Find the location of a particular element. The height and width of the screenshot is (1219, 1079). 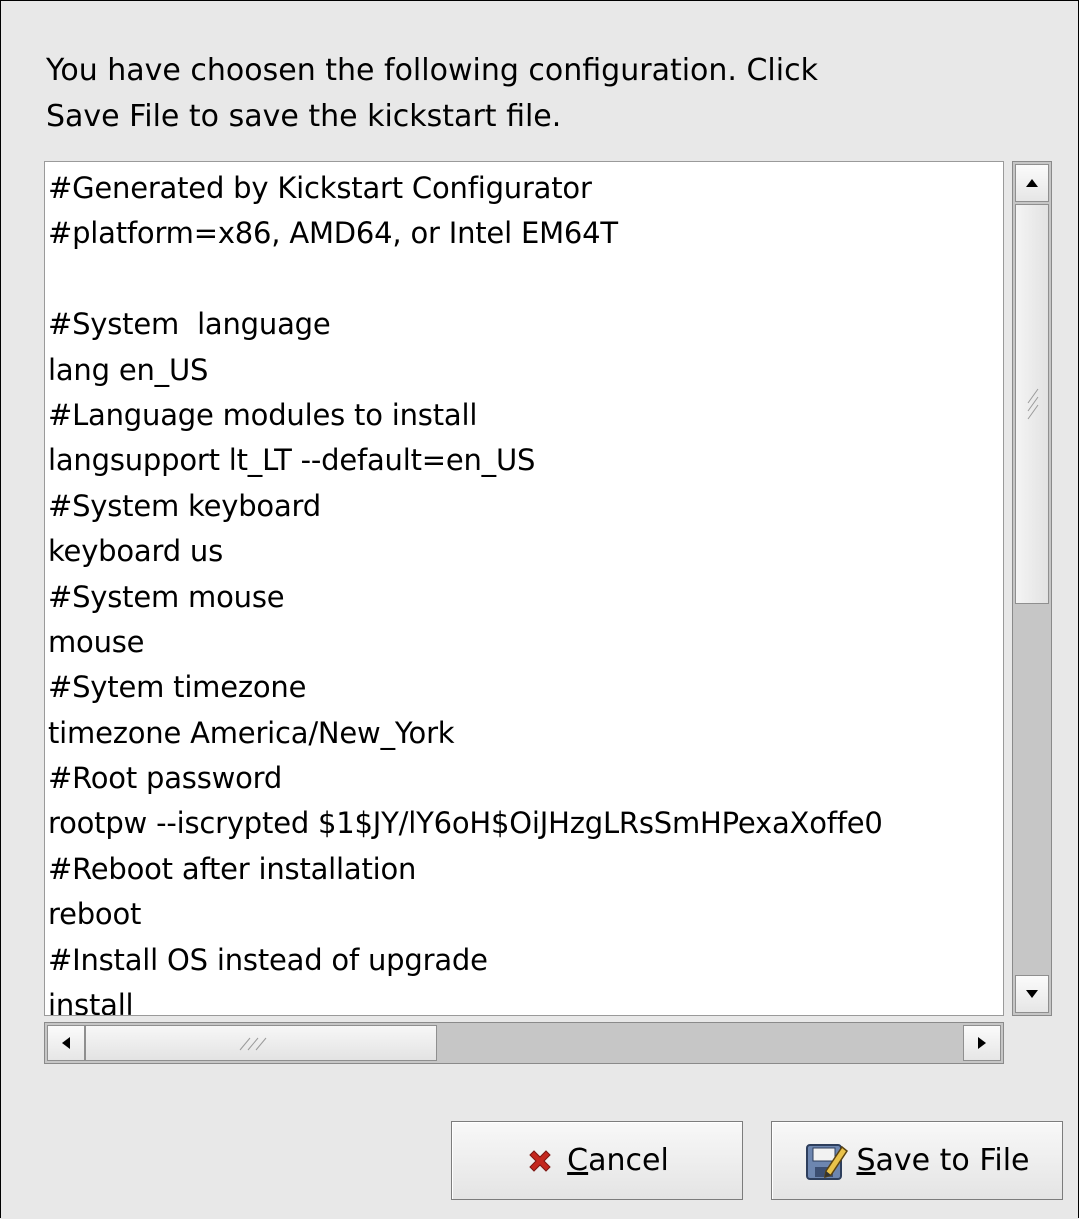

scroll-left-button is located at coordinates (66, 1043).